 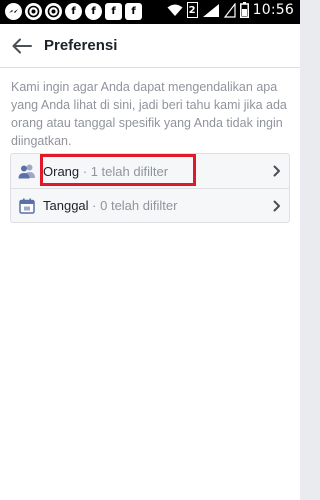 I want to click on clock: 10:56, so click(x=273, y=10).